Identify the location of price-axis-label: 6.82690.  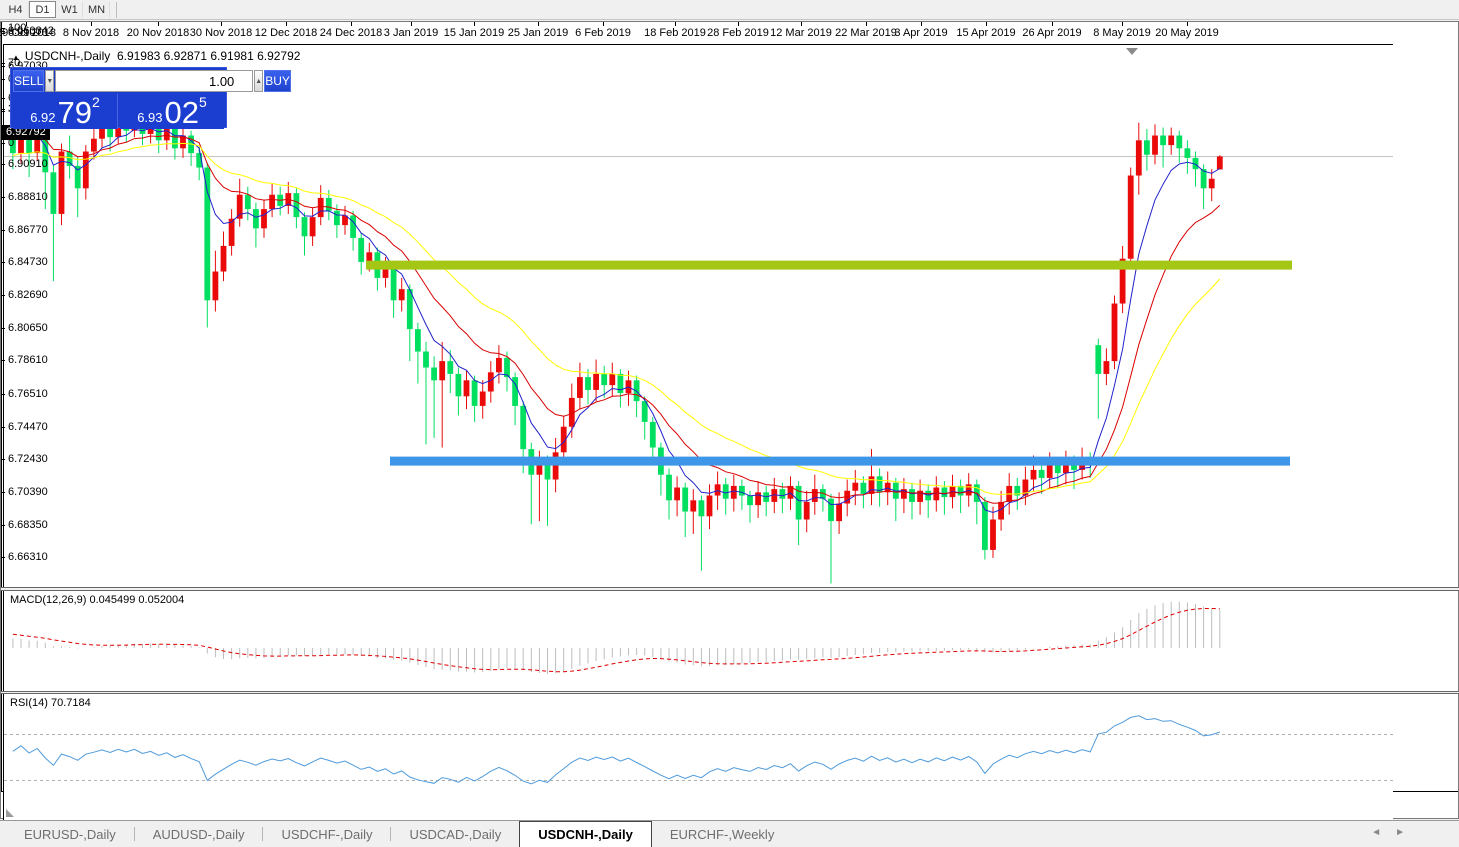
(28, 295).